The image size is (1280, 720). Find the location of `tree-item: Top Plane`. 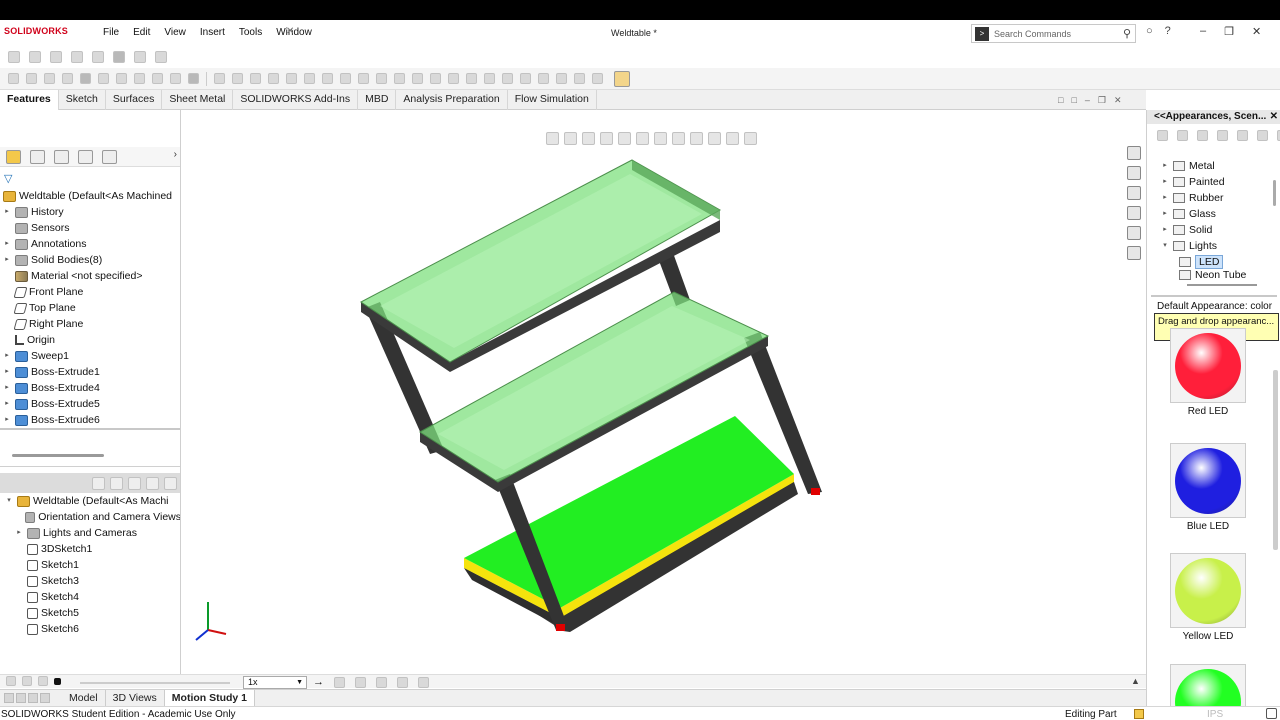

tree-item: Top Plane is located at coordinates (90, 308).